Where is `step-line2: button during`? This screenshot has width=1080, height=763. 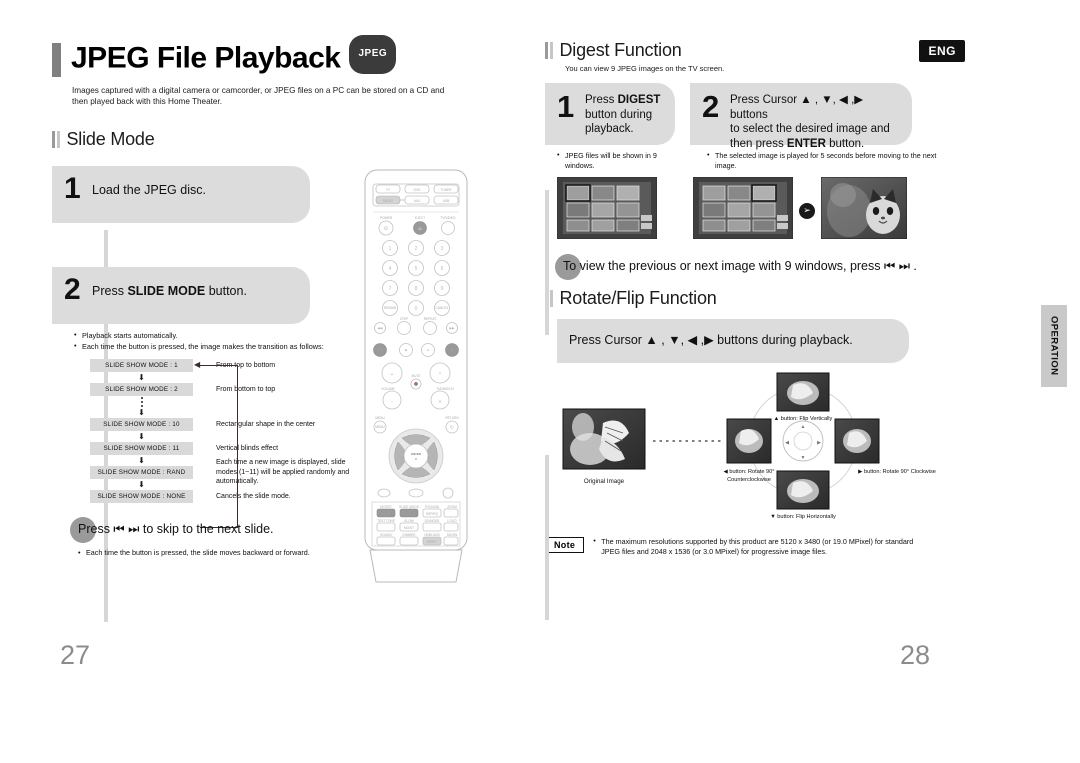 step-line2: button during is located at coordinates (619, 114).